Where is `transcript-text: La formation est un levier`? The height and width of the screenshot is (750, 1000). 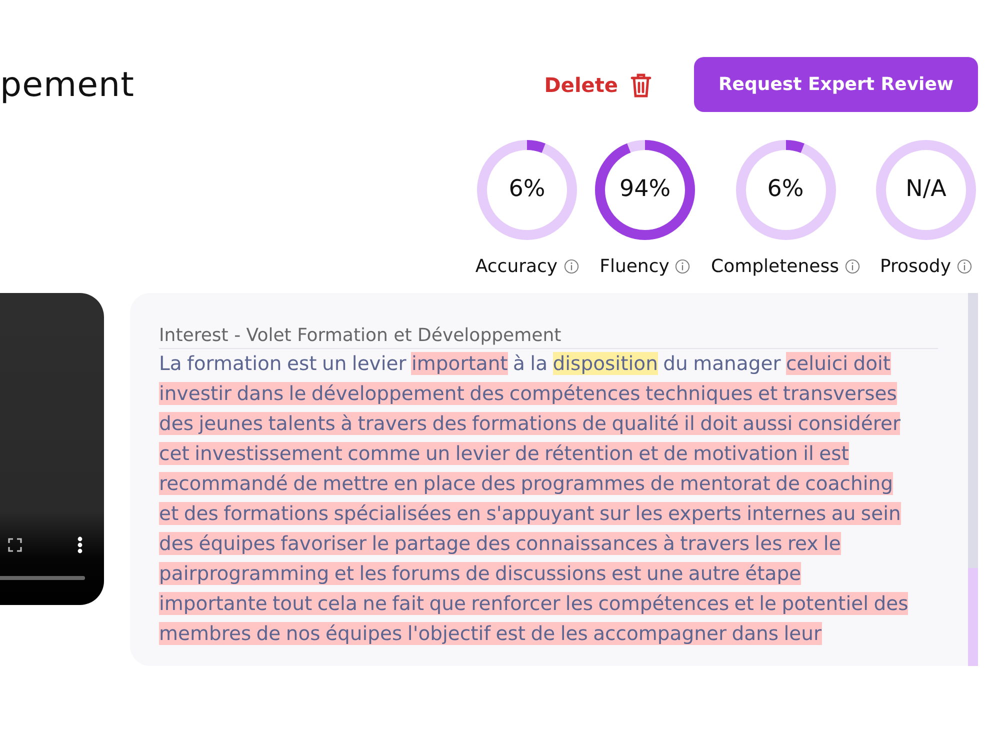 transcript-text: La formation est un levier is located at coordinates (283, 363).